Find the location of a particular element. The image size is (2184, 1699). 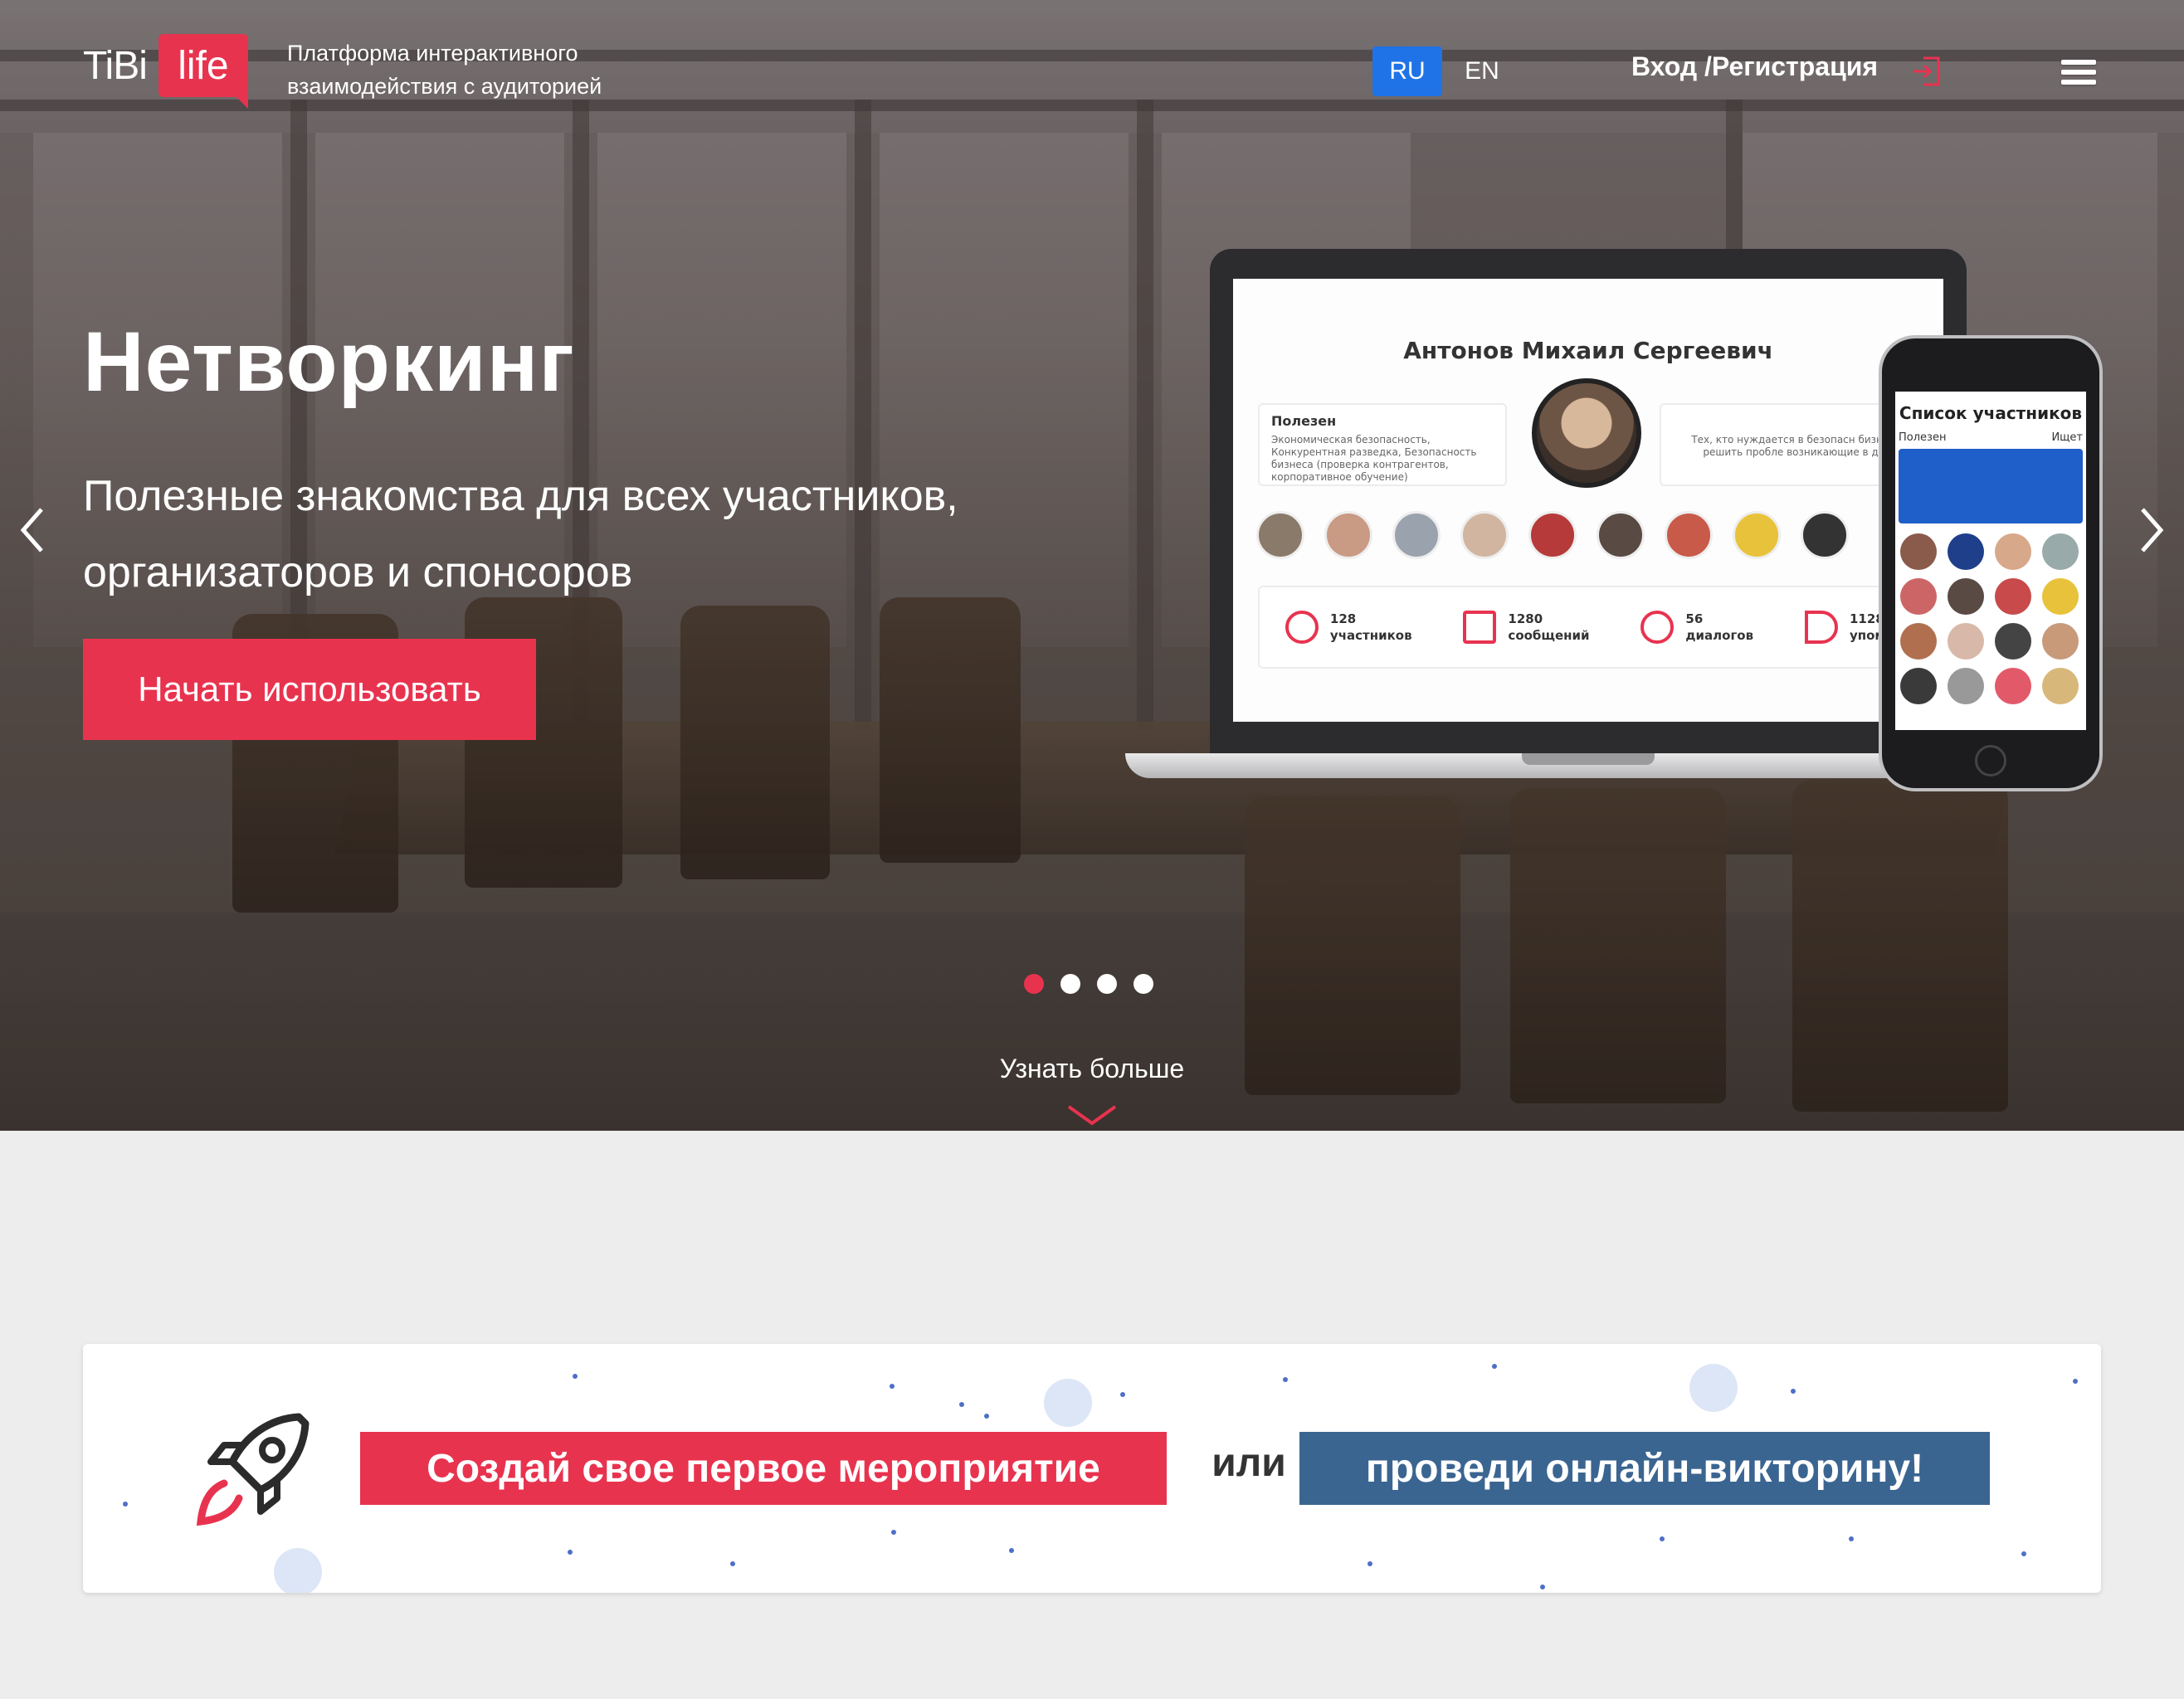

stat-dialogs: 56 диалогов is located at coordinates (1696, 627).